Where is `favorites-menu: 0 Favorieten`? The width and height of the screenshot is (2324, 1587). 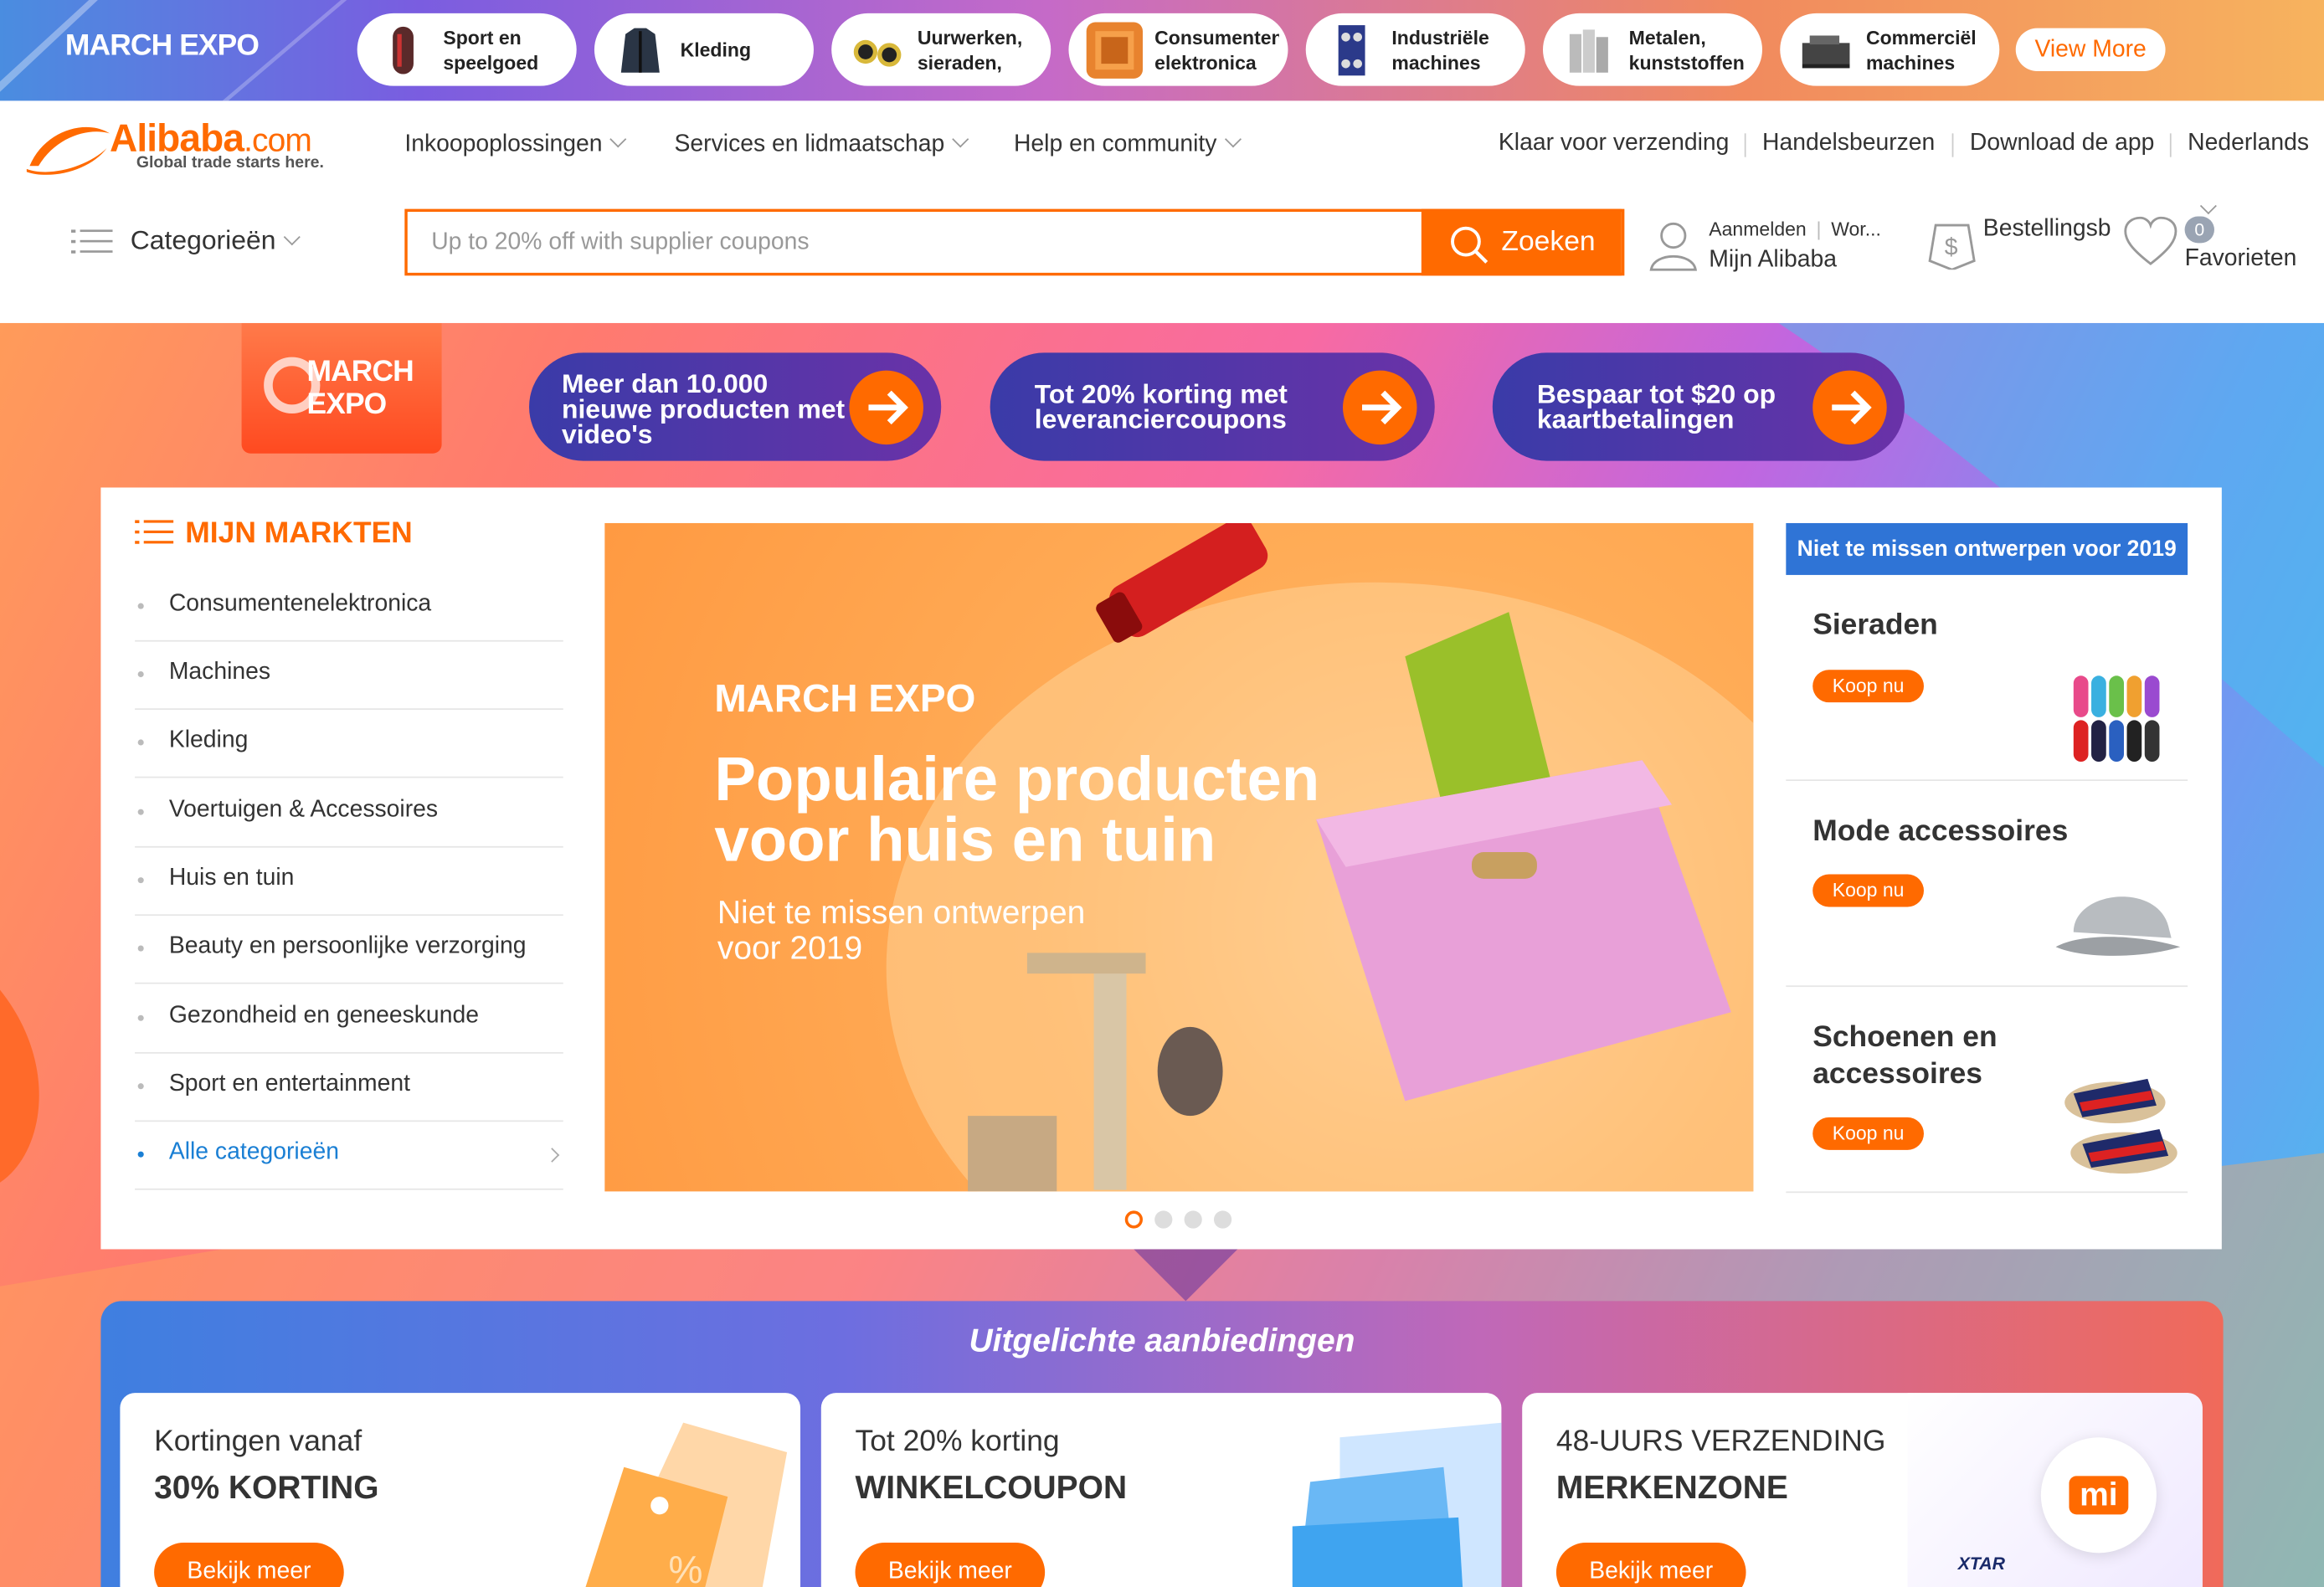
favorites-menu: 0 Favorieten is located at coordinates (2216, 247).